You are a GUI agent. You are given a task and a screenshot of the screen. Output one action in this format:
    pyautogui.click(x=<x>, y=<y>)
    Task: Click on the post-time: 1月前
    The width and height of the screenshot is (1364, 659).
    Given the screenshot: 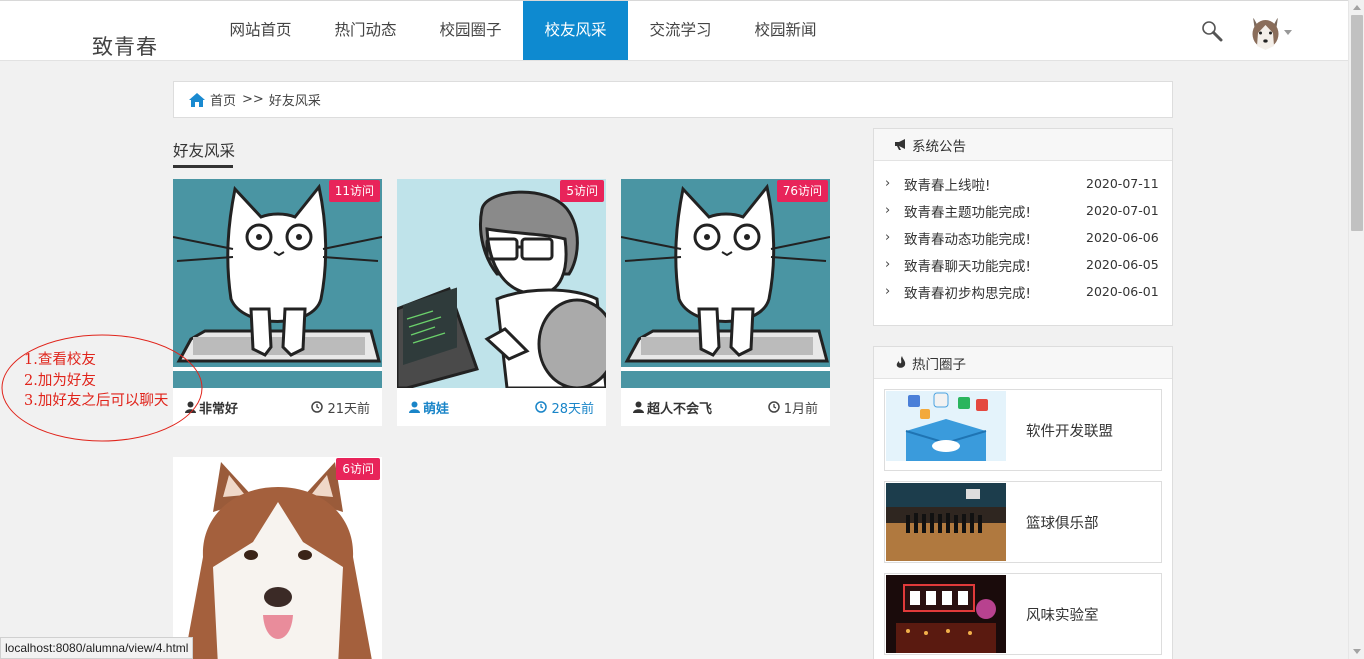 What is the action you would take?
    pyautogui.click(x=792, y=407)
    